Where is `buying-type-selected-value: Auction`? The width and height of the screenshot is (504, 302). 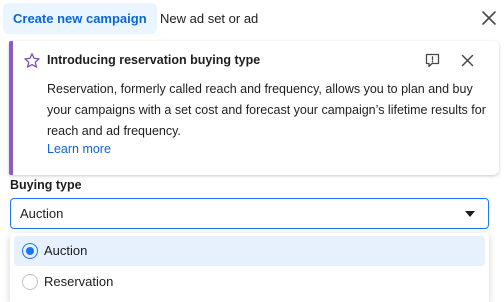
buying-type-selected-value: Auction is located at coordinates (42, 213).